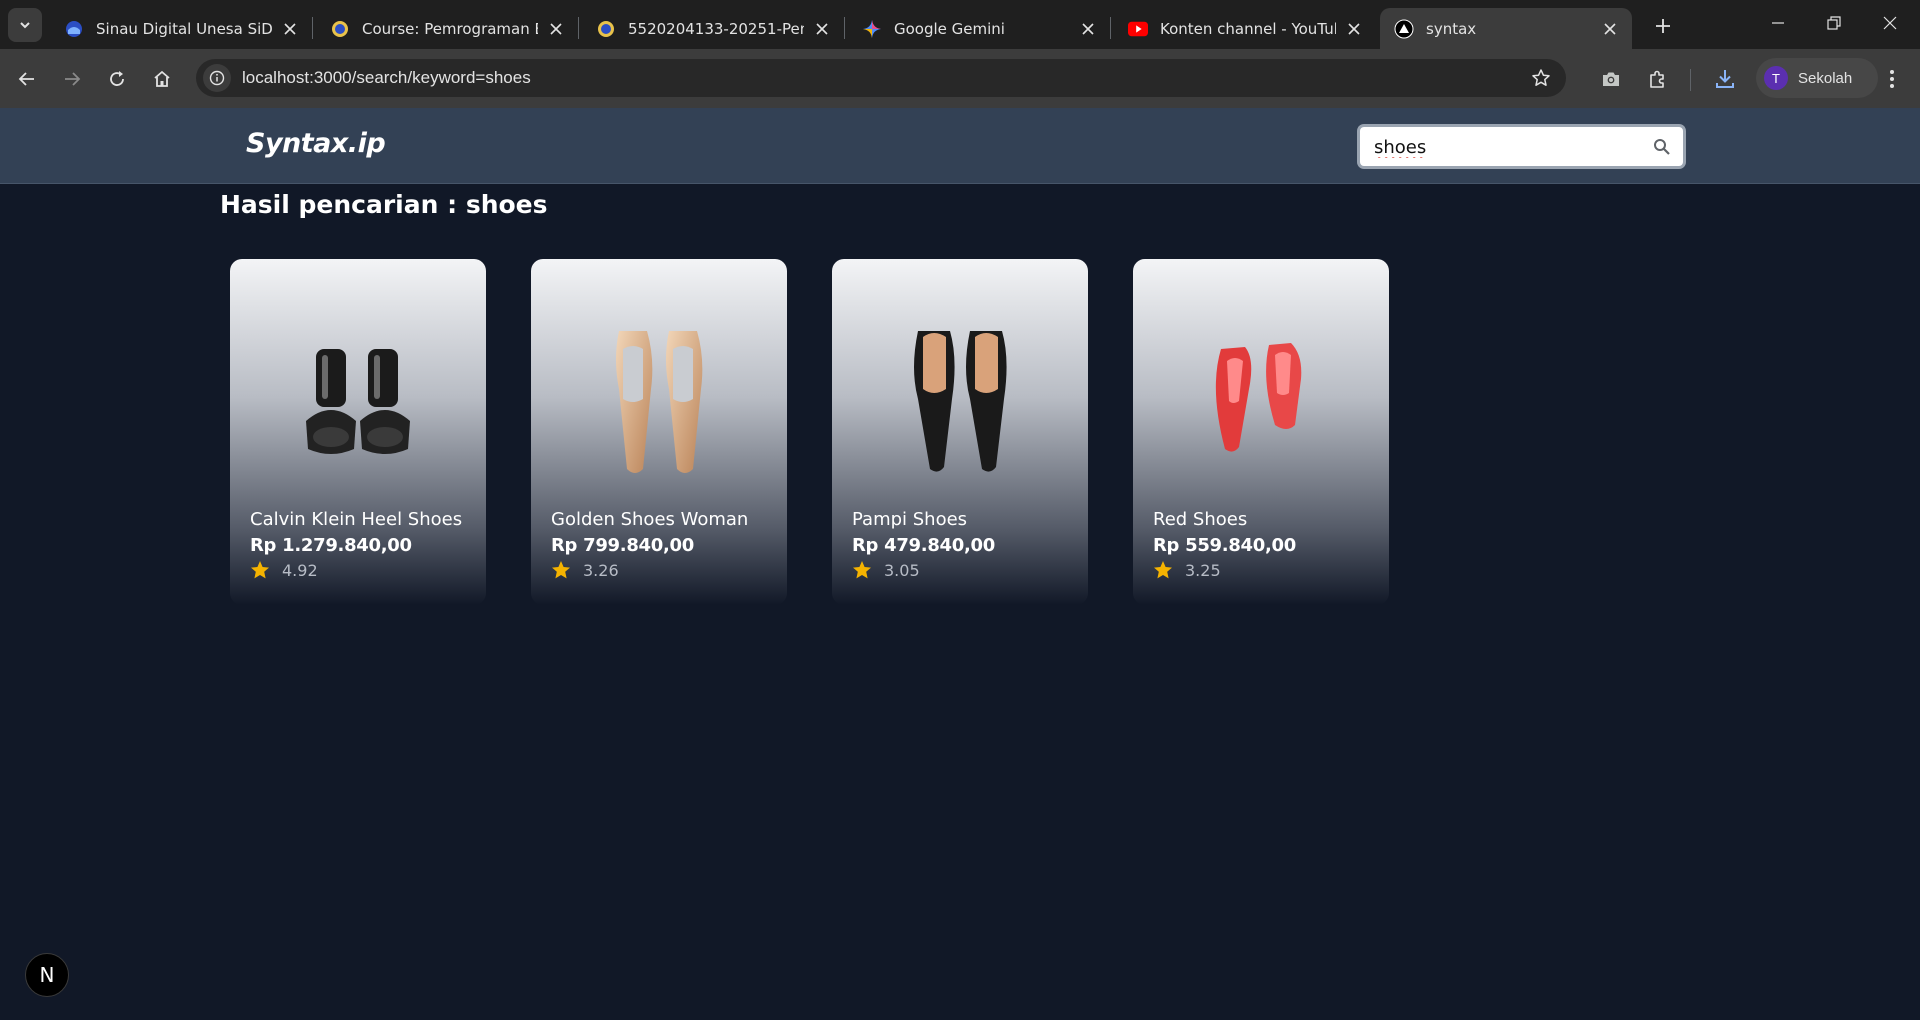 Image resolution: width=1920 pixels, height=1020 pixels. I want to click on tab-syntax: syntax, so click(1506, 28).